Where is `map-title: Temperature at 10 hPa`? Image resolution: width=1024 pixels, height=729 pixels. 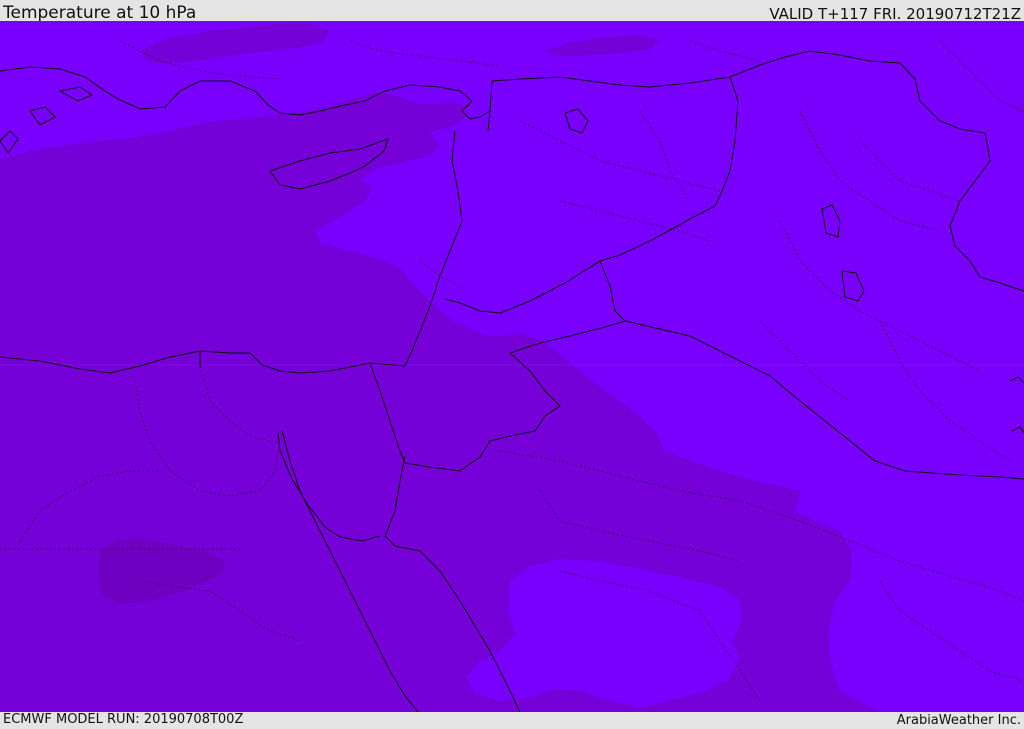
map-title: Temperature at 10 hPa is located at coordinates (100, 13).